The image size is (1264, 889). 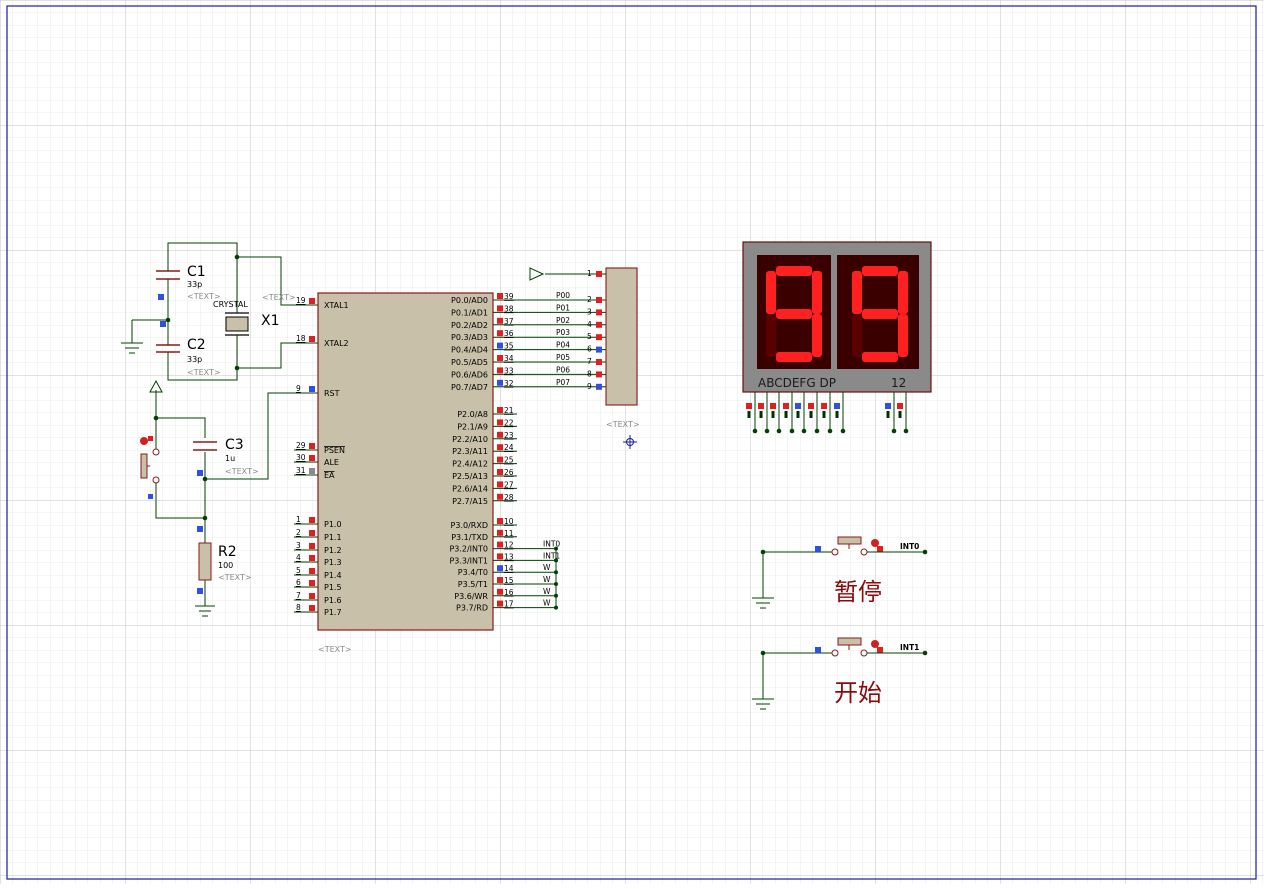 What do you see at coordinates (509, 497) in the screenshot?
I see `pin-number: 28` at bounding box center [509, 497].